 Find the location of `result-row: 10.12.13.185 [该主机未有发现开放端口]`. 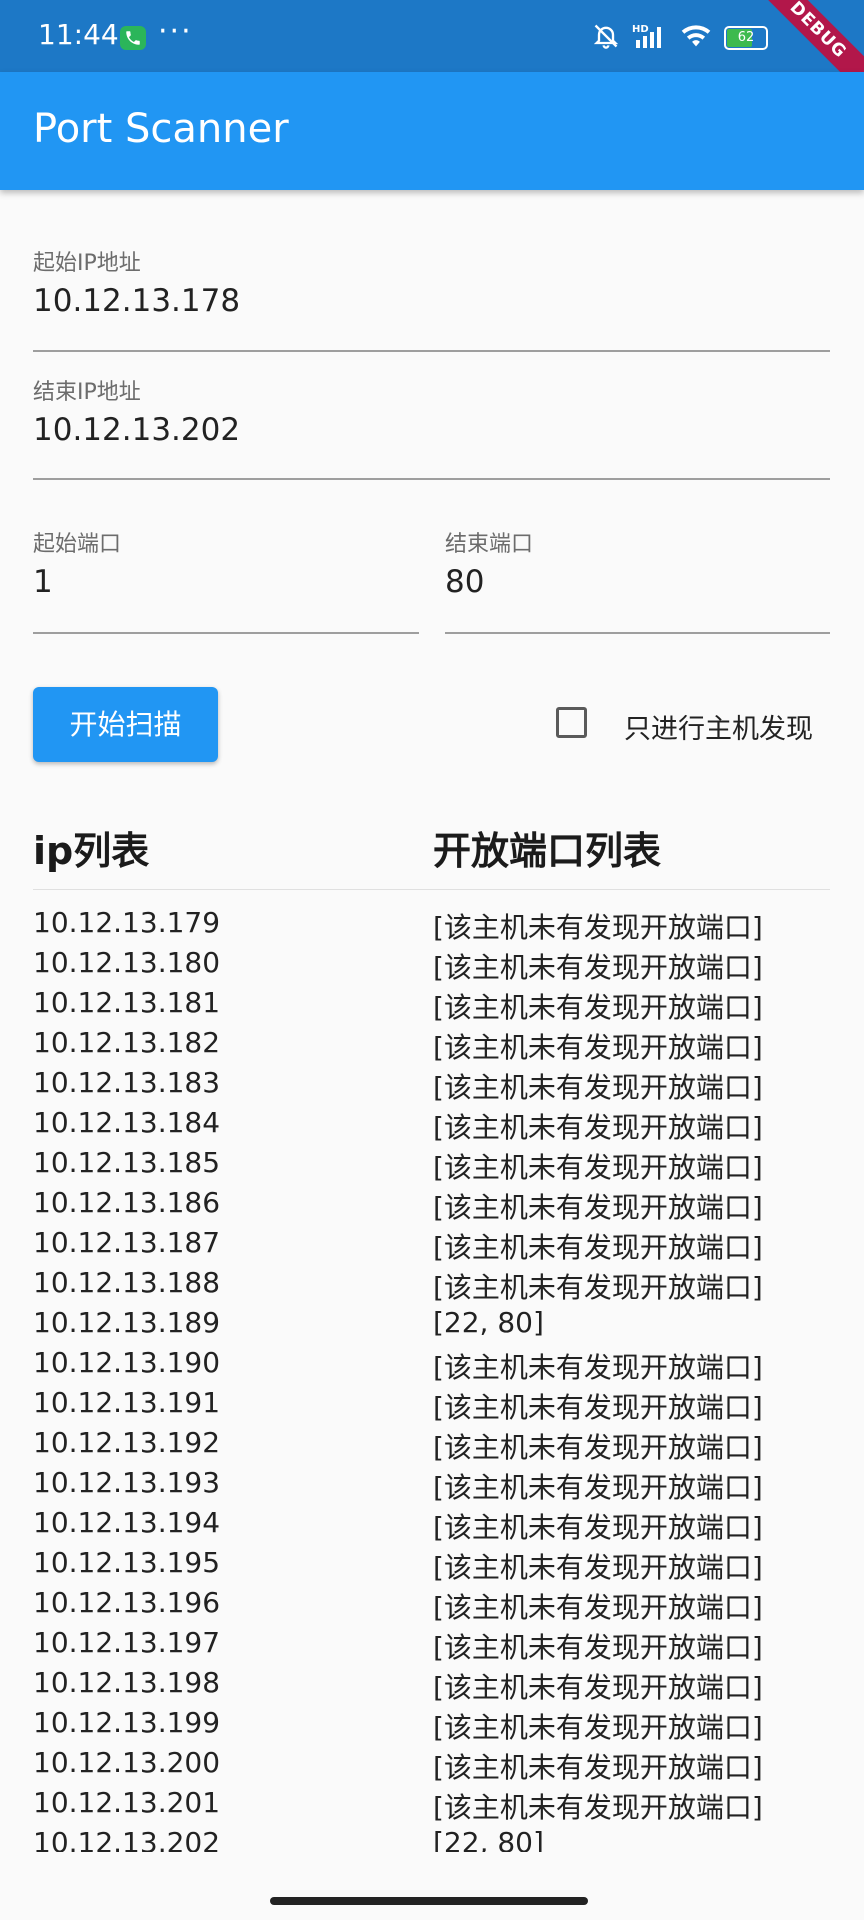

result-row: 10.12.13.185 [该主机未有发现开放端口] is located at coordinates (432, 1162).